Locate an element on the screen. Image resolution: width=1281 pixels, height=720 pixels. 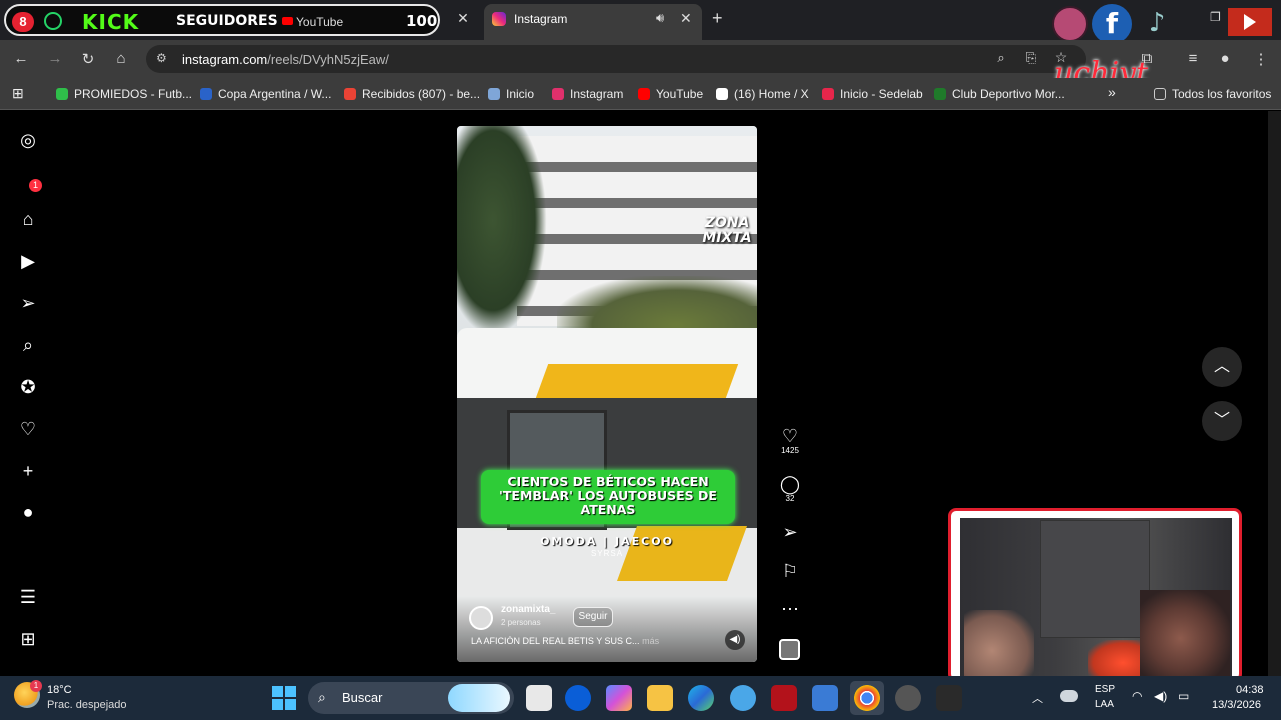
url-host: instagram.com is located at coordinates (225, 59).